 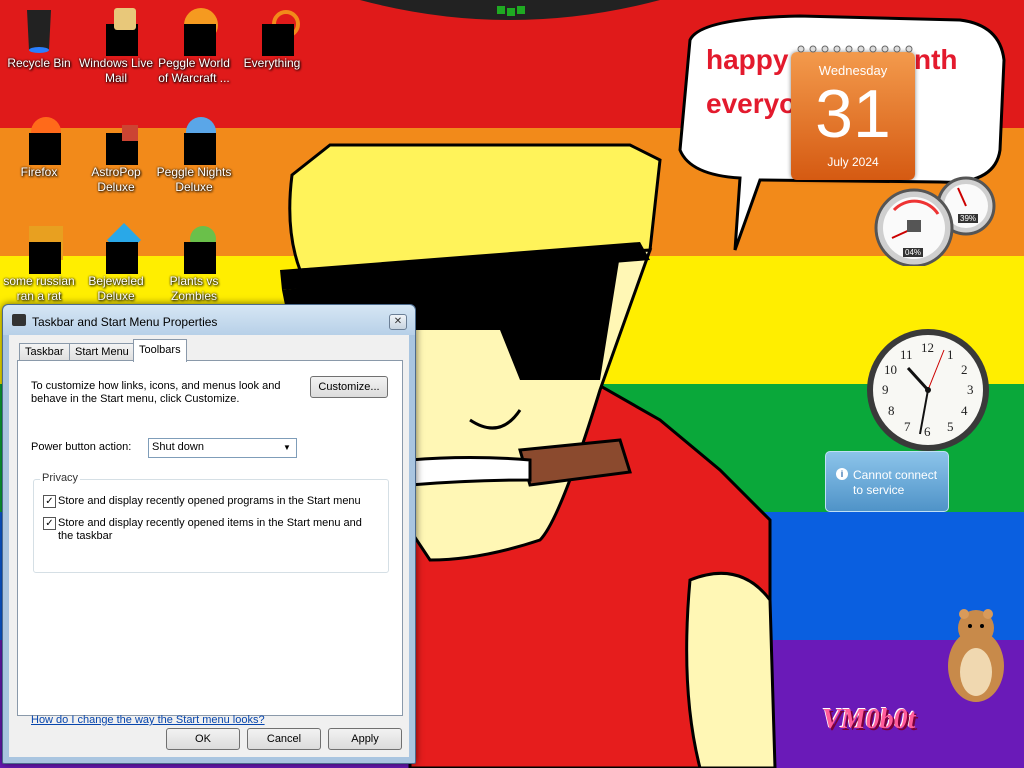 What do you see at coordinates (747, 59) in the screenshot?
I see `speech-text-line1a: happy` at bounding box center [747, 59].